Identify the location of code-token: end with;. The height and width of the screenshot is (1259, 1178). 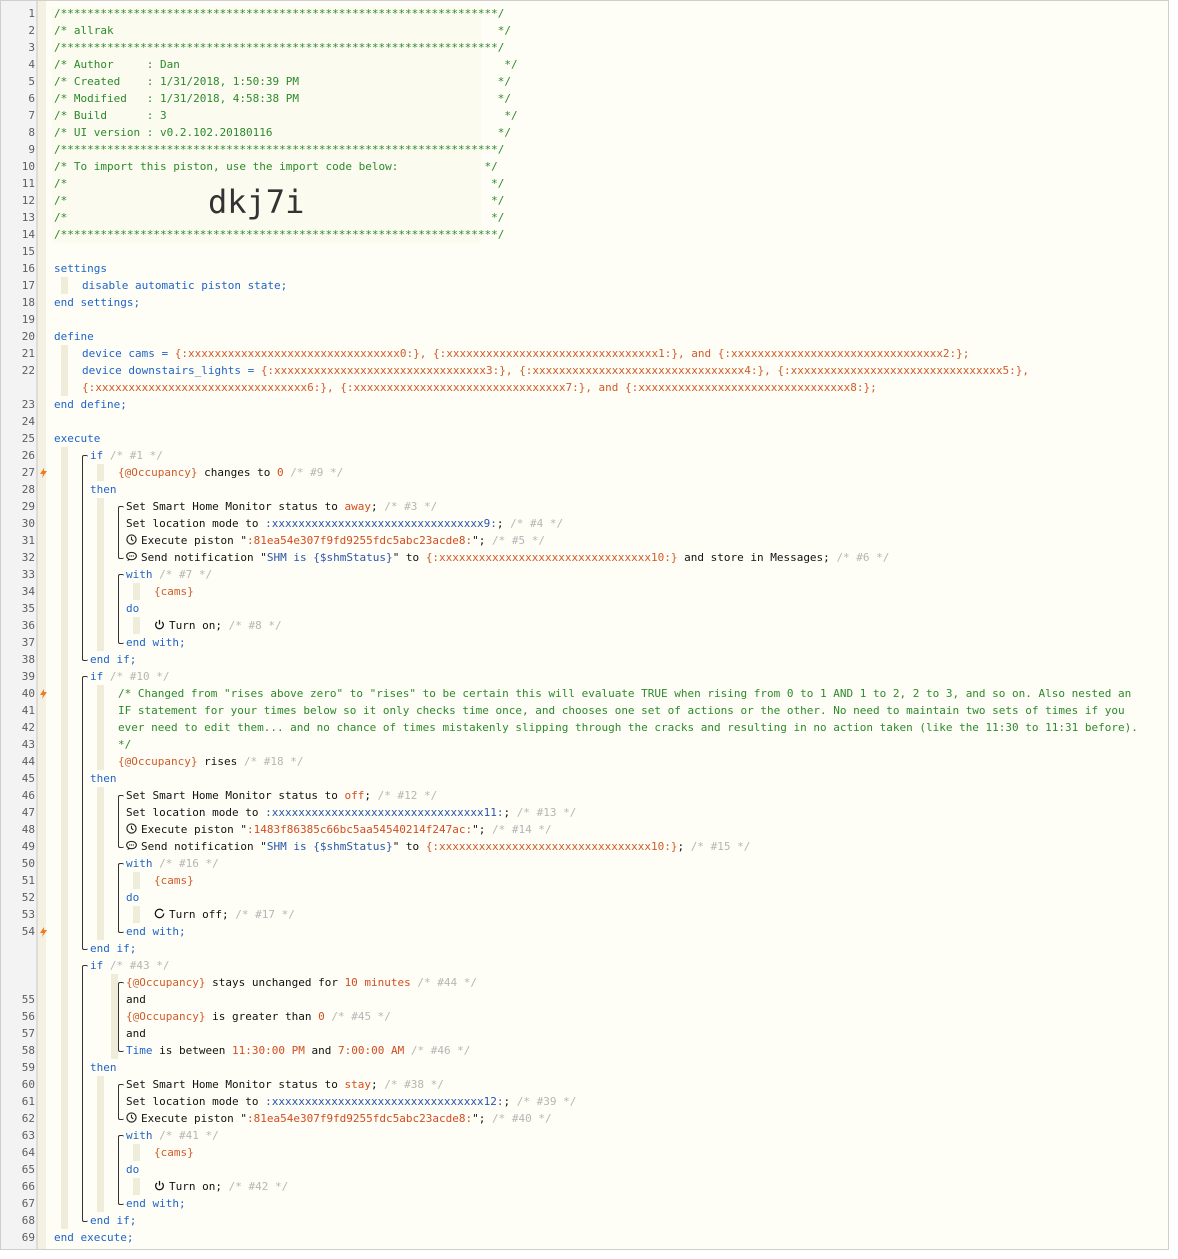
(156, 642).